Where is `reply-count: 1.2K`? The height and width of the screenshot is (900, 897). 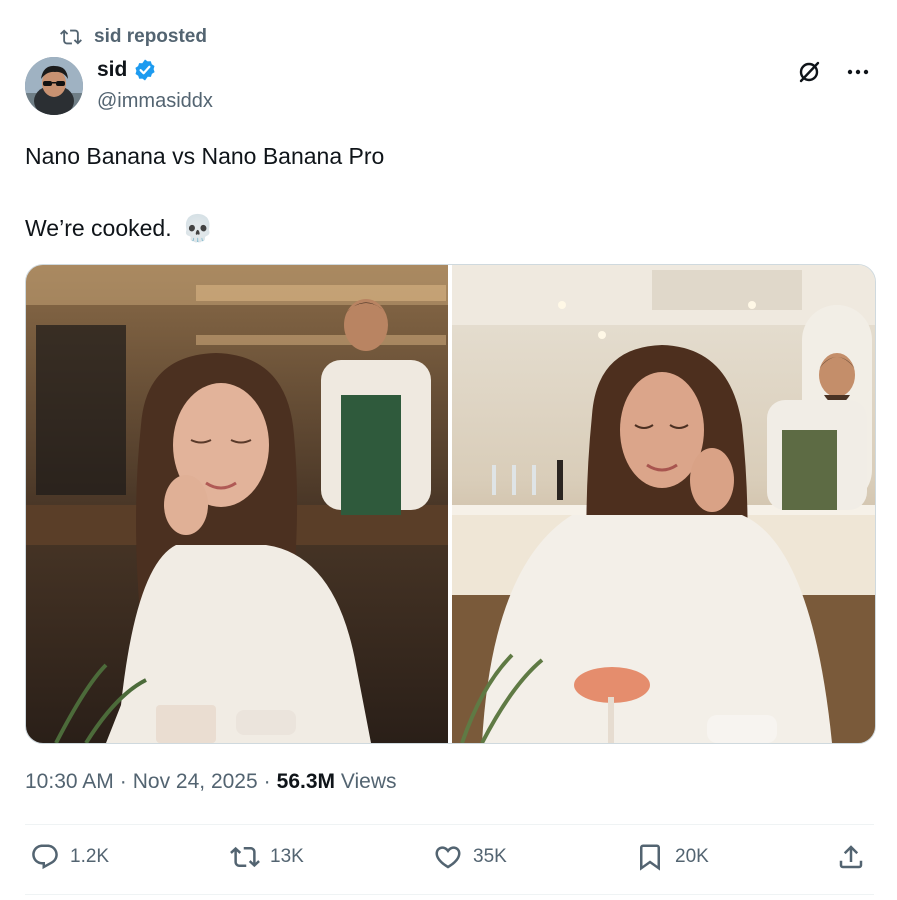
reply-count: 1.2K is located at coordinates (90, 856).